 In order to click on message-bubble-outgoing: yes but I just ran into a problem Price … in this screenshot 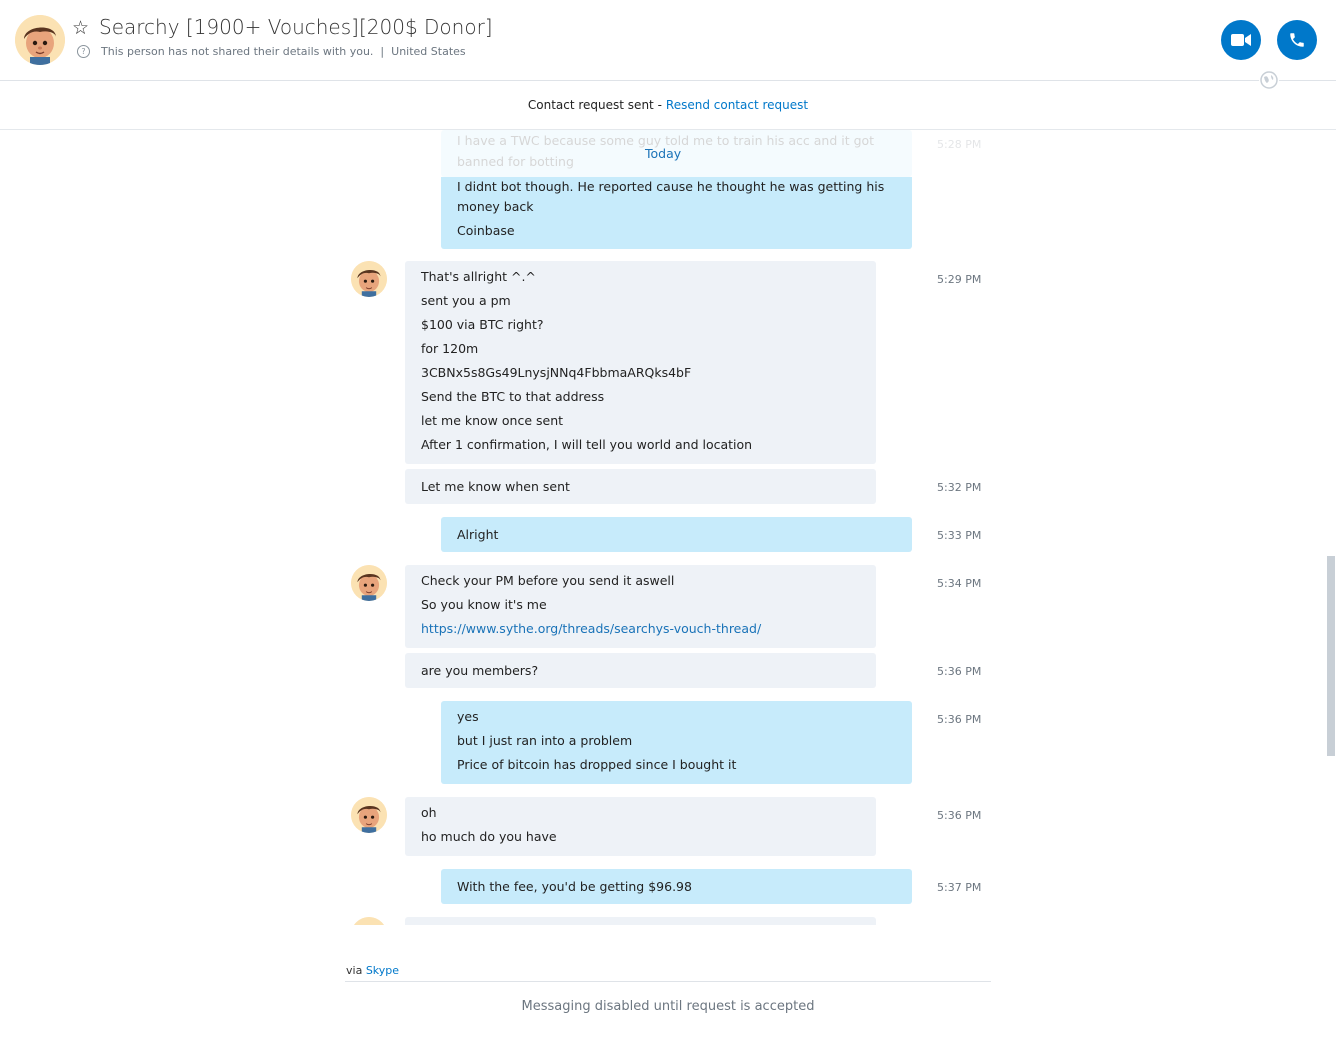, I will do `click(676, 742)`.